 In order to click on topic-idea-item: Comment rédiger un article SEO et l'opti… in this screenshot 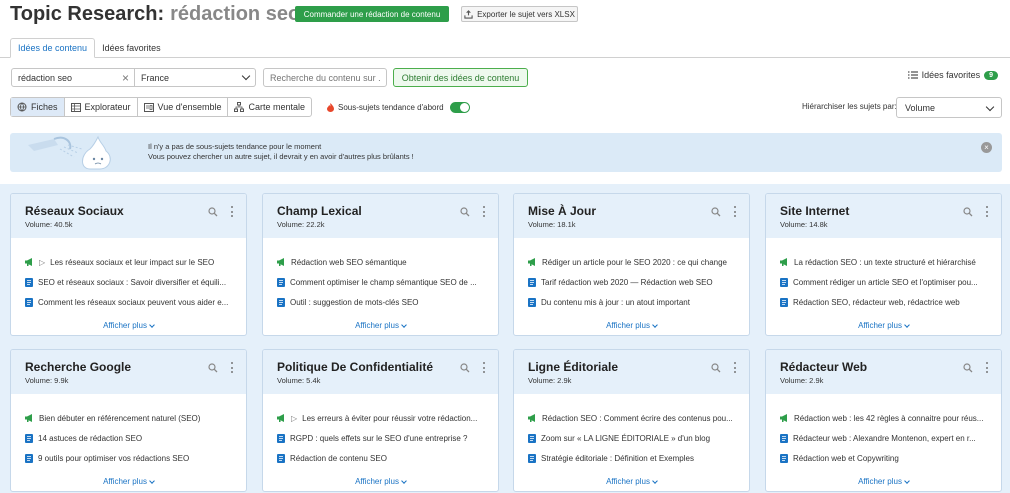, I will do `click(883, 282)`.